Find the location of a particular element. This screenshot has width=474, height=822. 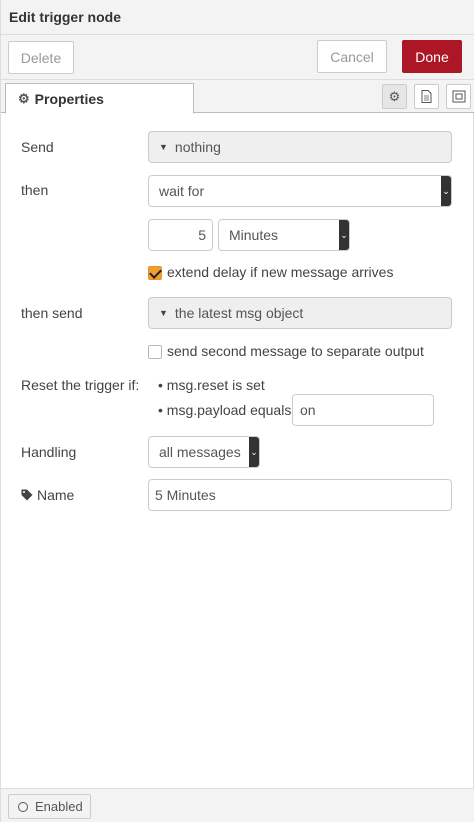

delay-amount-value: 5 is located at coordinates (202, 235).